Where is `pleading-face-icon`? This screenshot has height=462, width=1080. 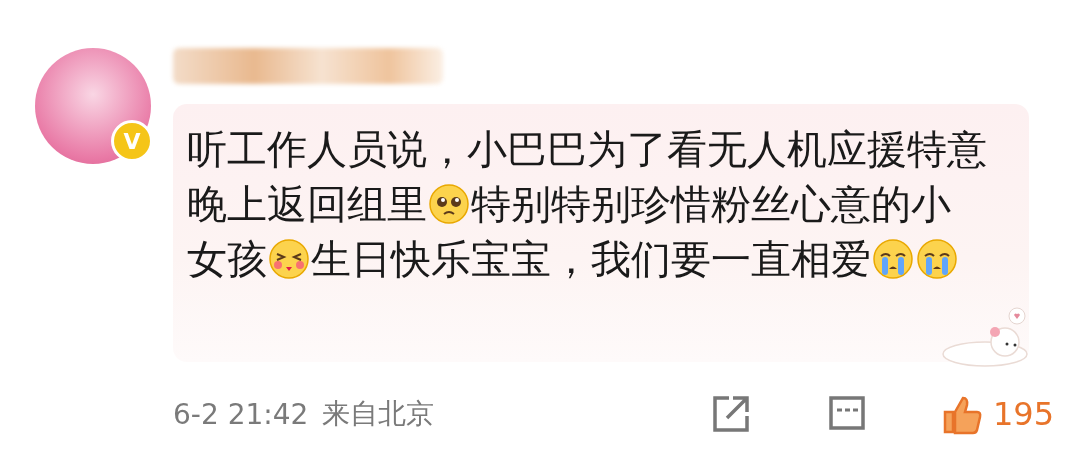
pleading-face-icon is located at coordinates (449, 204).